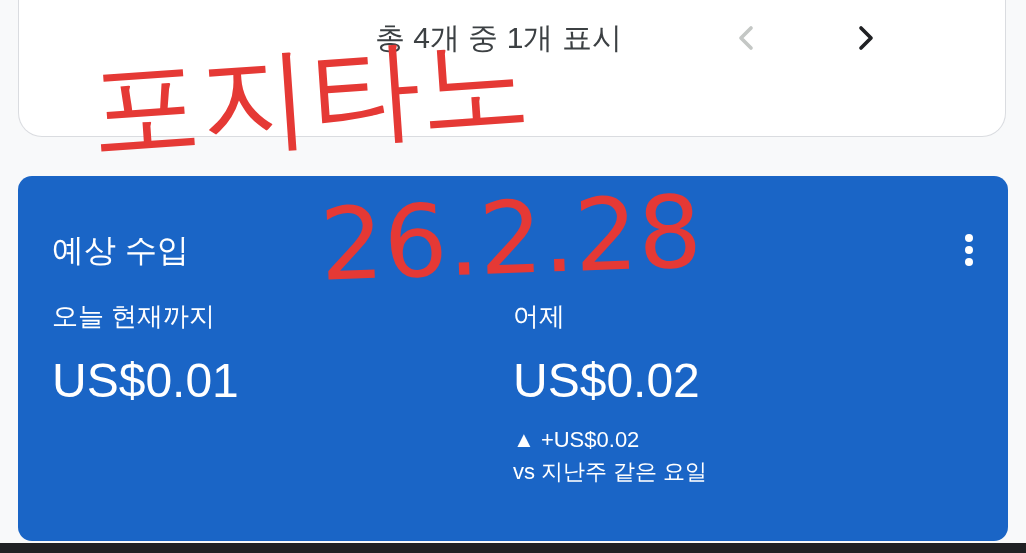 Image resolution: width=1026 pixels, height=553 pixels. Describe the element at coordinates (606, 381) in the screenshot. I see `metric-value: US$0.02` at that location.